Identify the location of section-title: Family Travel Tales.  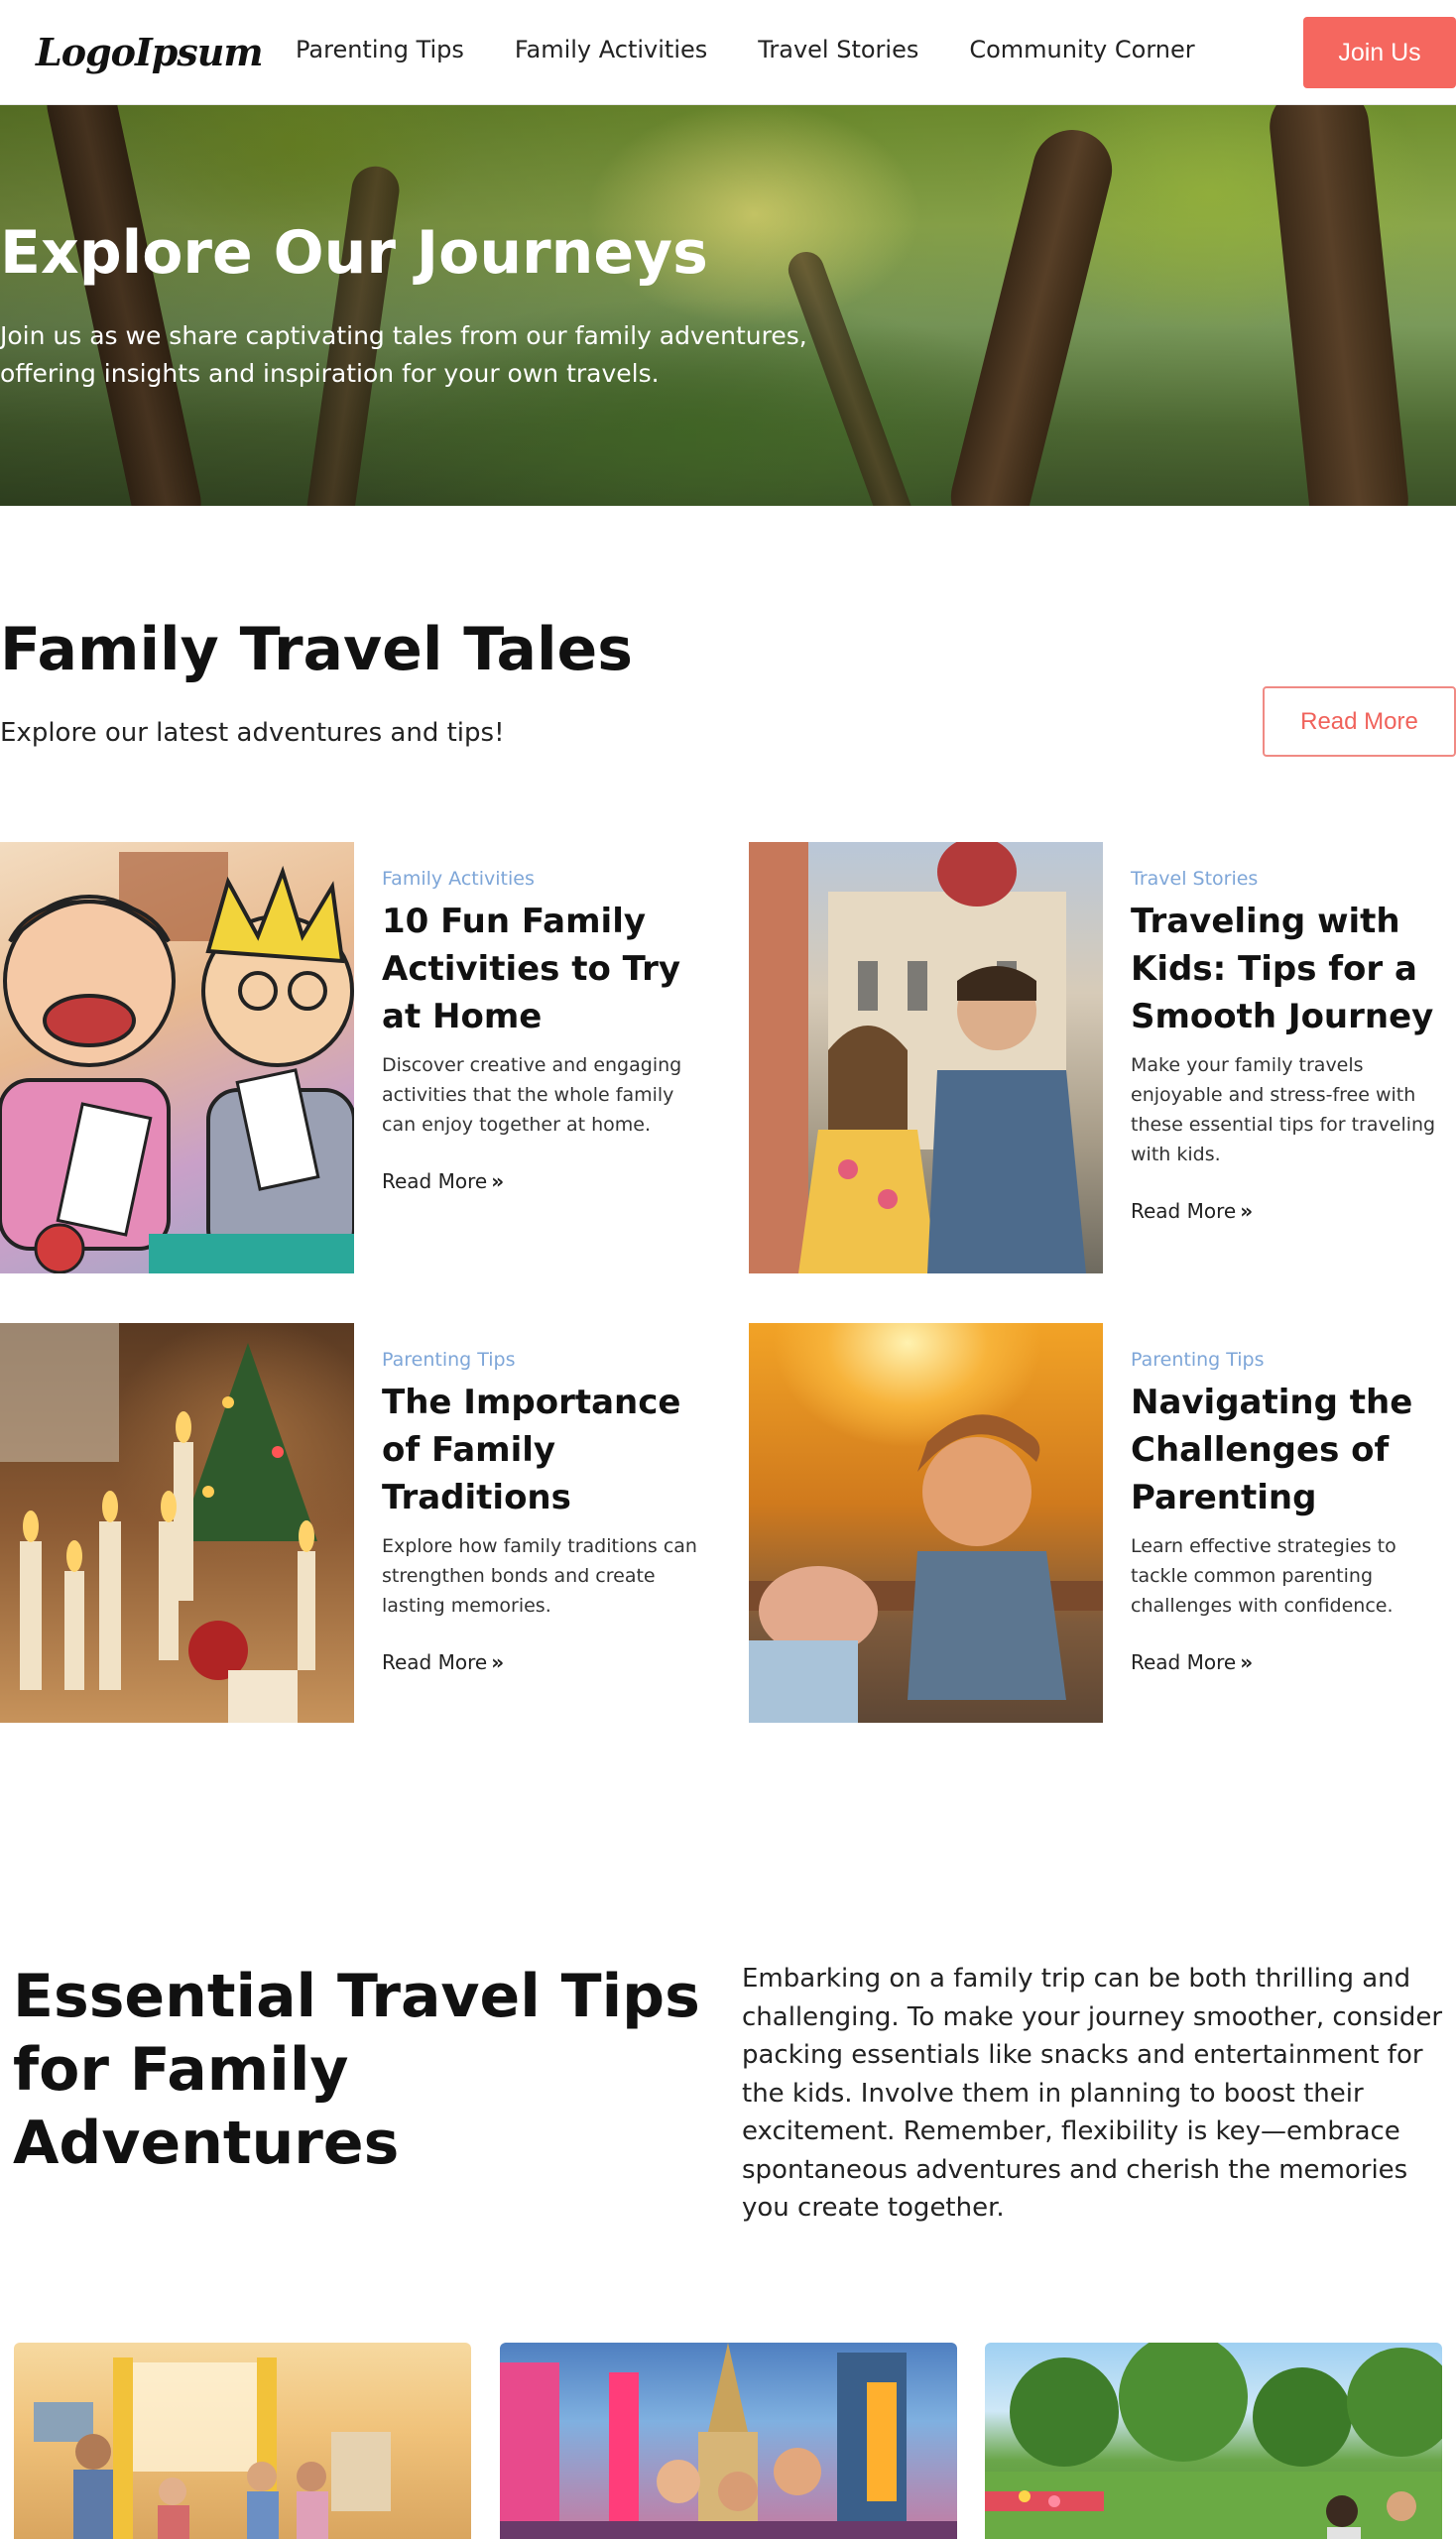
(316, 649).